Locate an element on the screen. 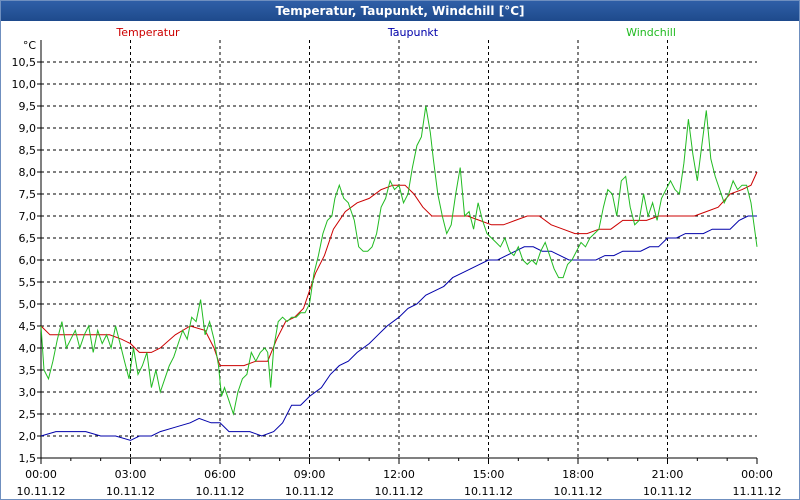  x-tick-time: 06:00 is located at coordinates (220, 474).